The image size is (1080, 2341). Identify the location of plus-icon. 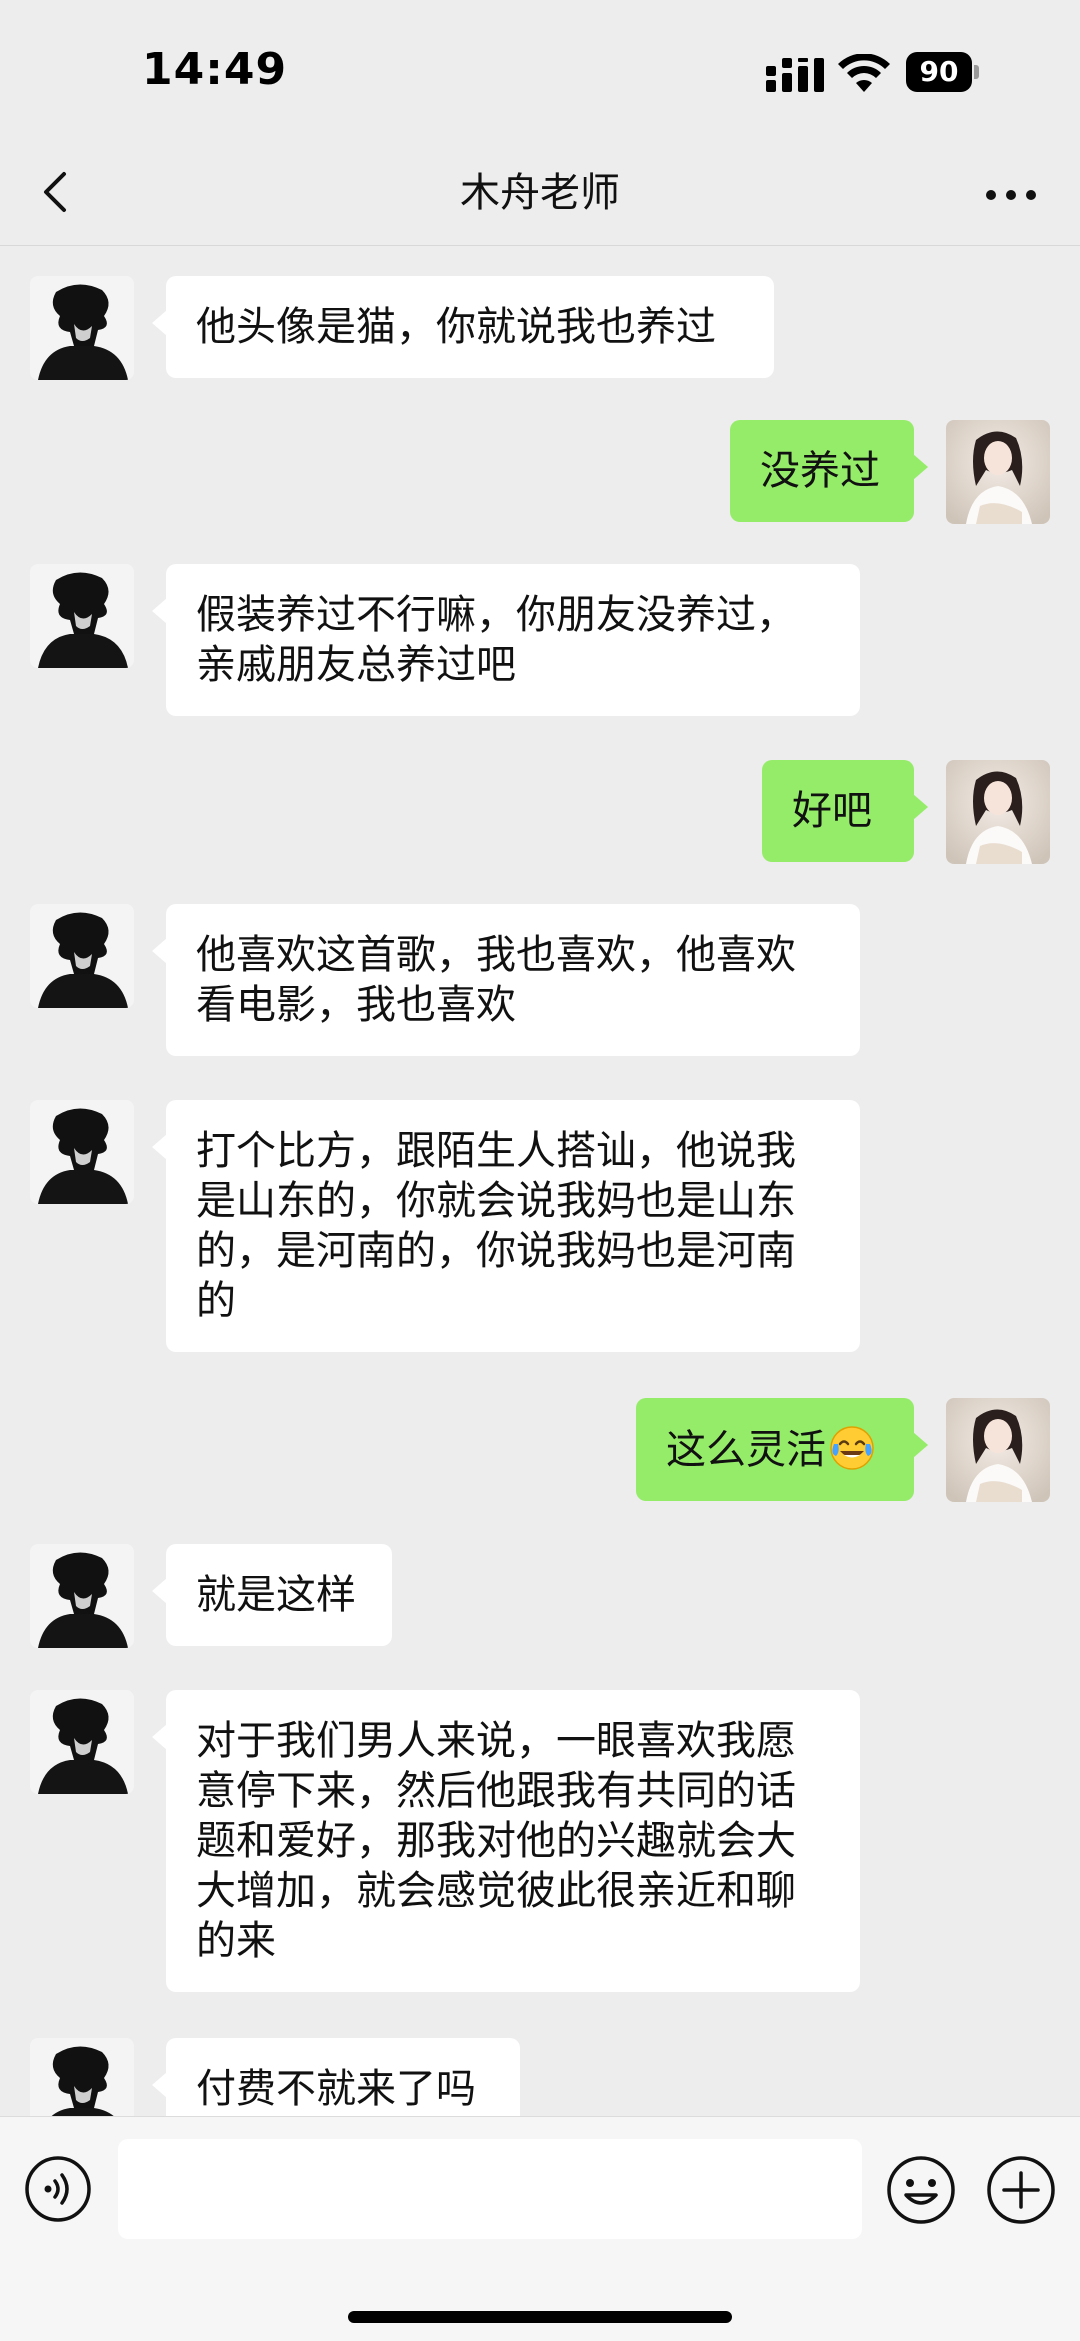
(1021, 2190).